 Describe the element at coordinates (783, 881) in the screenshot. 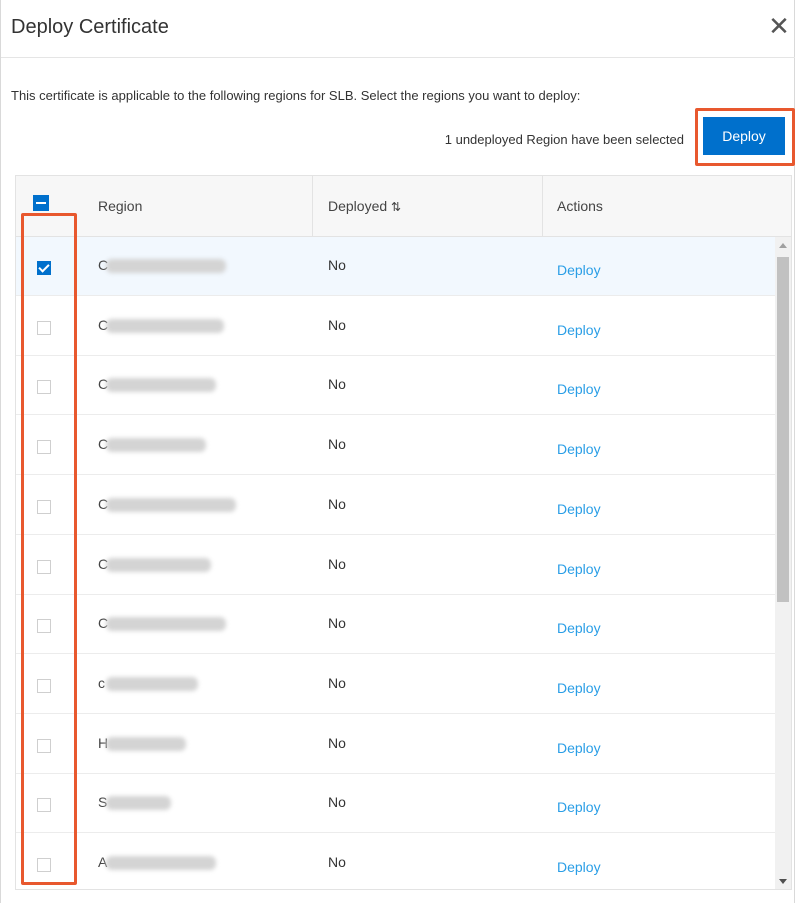

I see `scroll-down-icon` at that location.